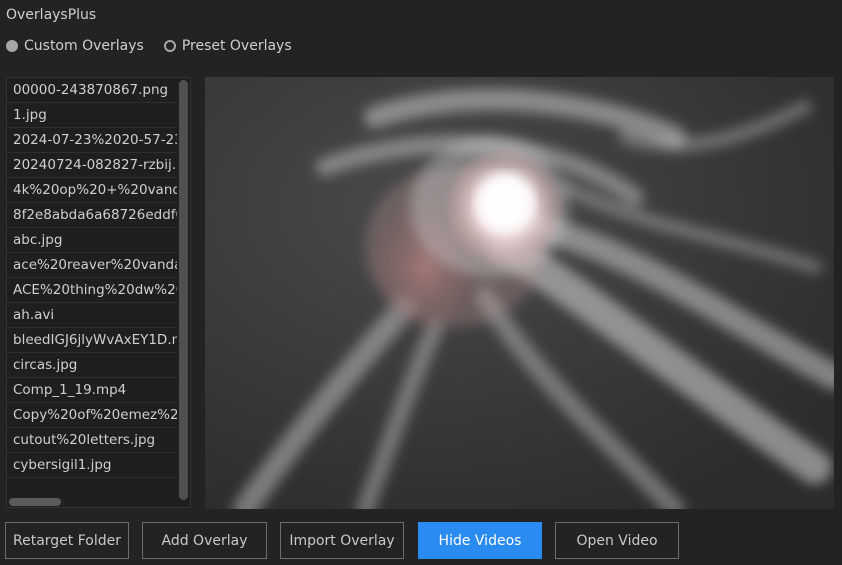 This screenshot has width=842, height=565. I want to click on open-video-button: Open Video, so click(617, 540).